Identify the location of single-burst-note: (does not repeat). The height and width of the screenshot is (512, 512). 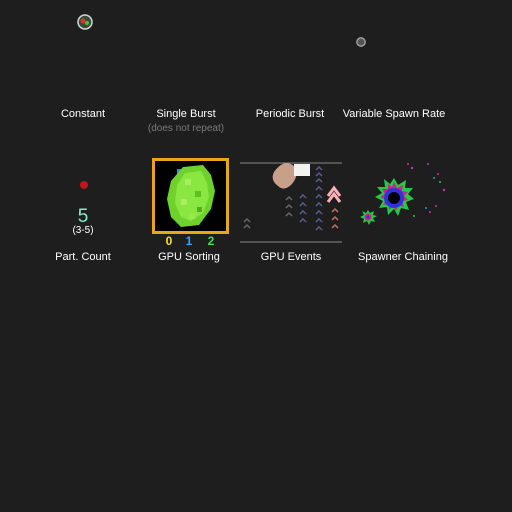
(186, 128).